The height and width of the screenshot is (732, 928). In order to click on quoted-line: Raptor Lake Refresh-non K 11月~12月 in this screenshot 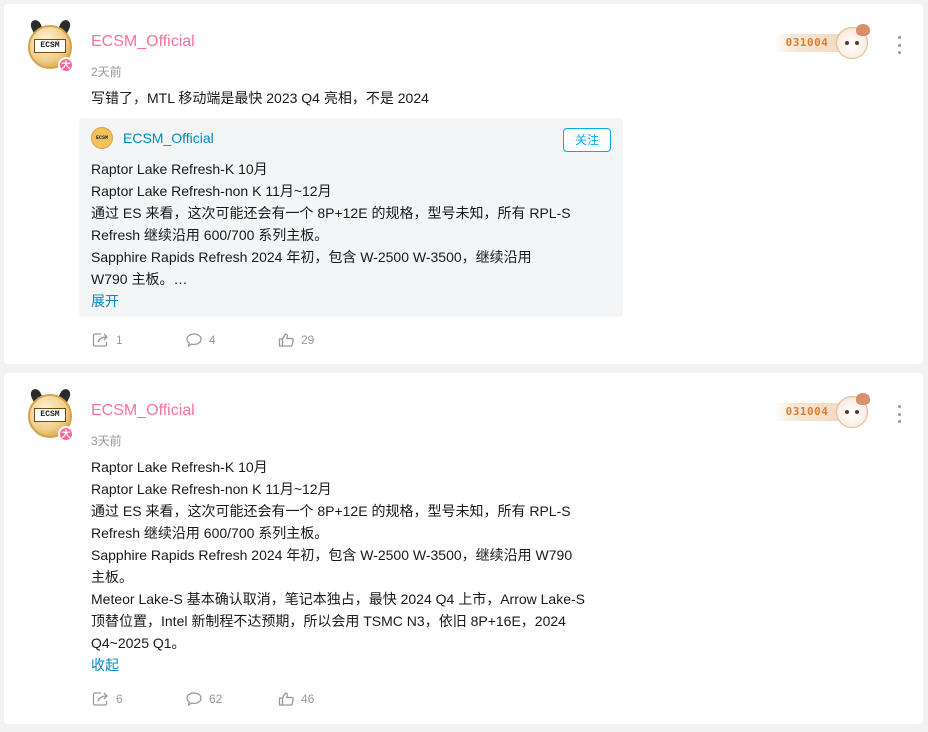, I will do `click(211, 191)`.